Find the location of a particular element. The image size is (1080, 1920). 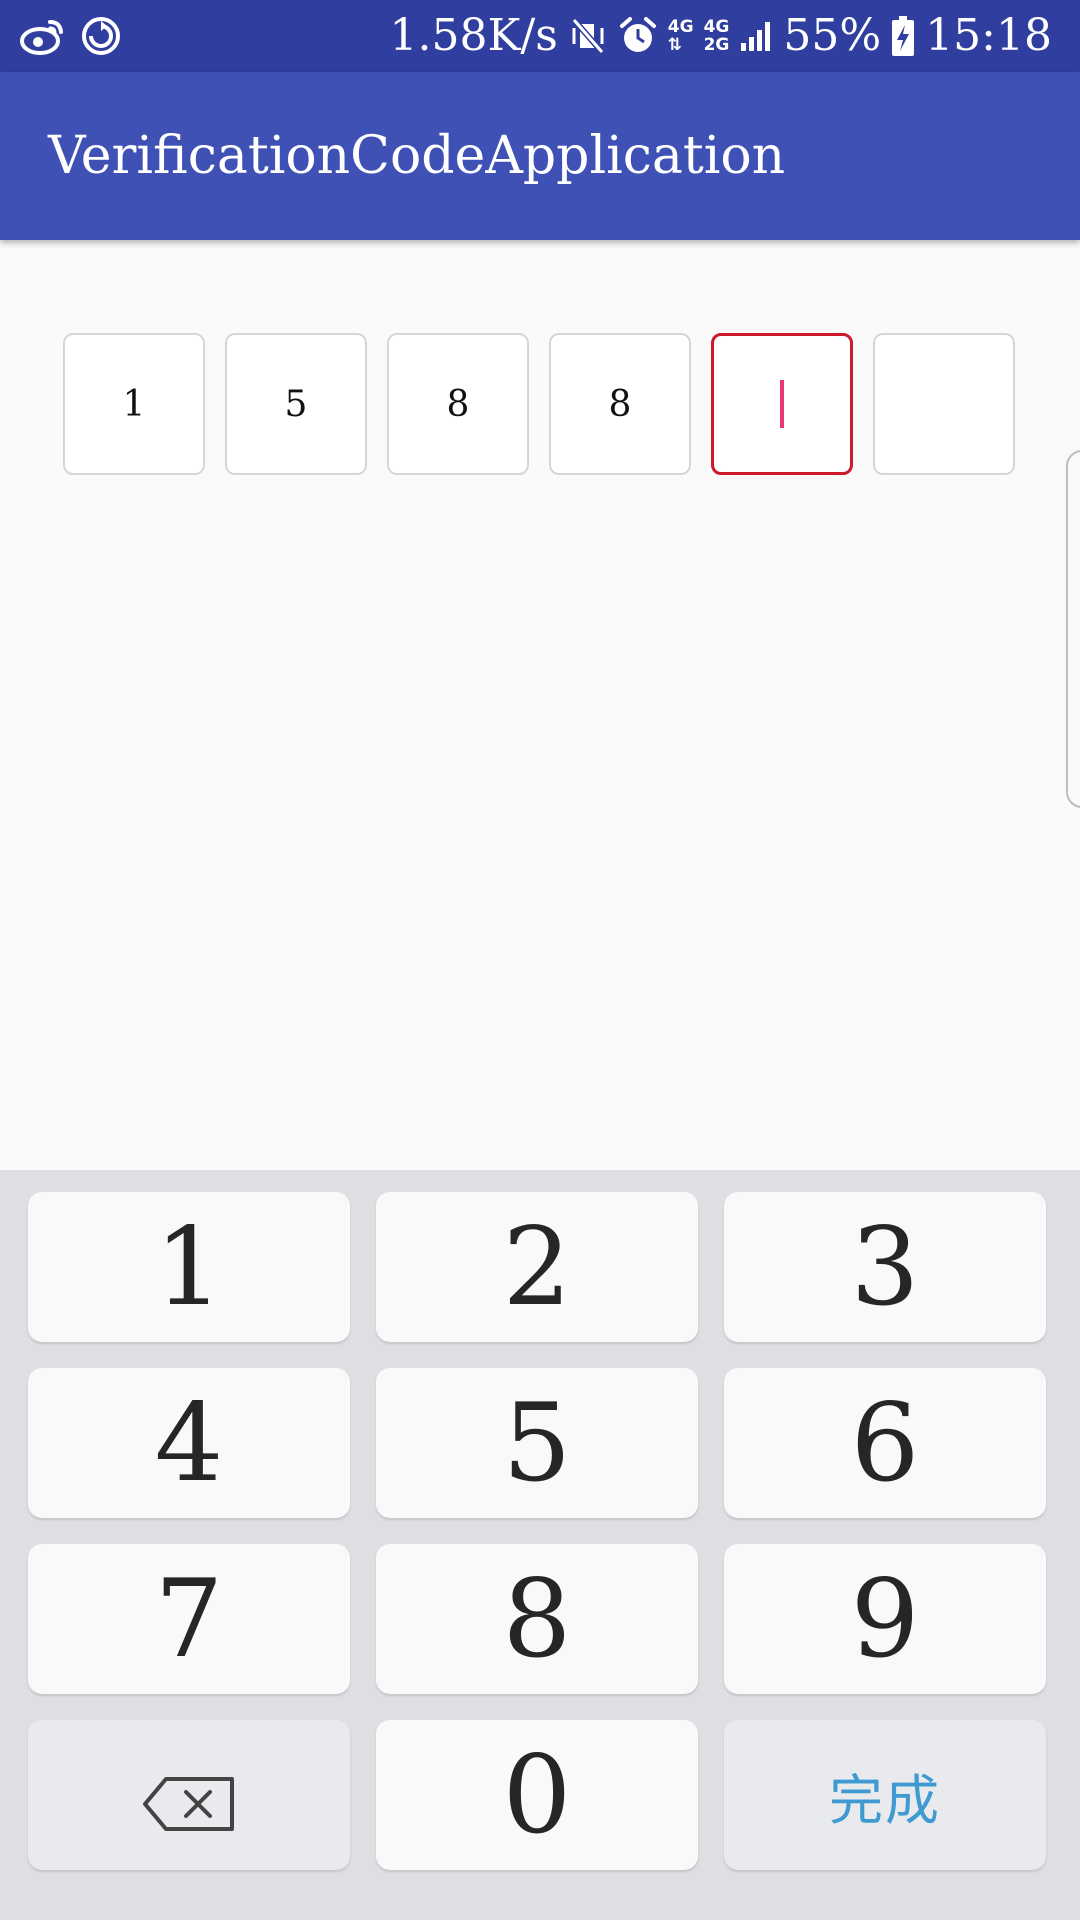

key-1: 1 is located at coordinates (189, 1267).